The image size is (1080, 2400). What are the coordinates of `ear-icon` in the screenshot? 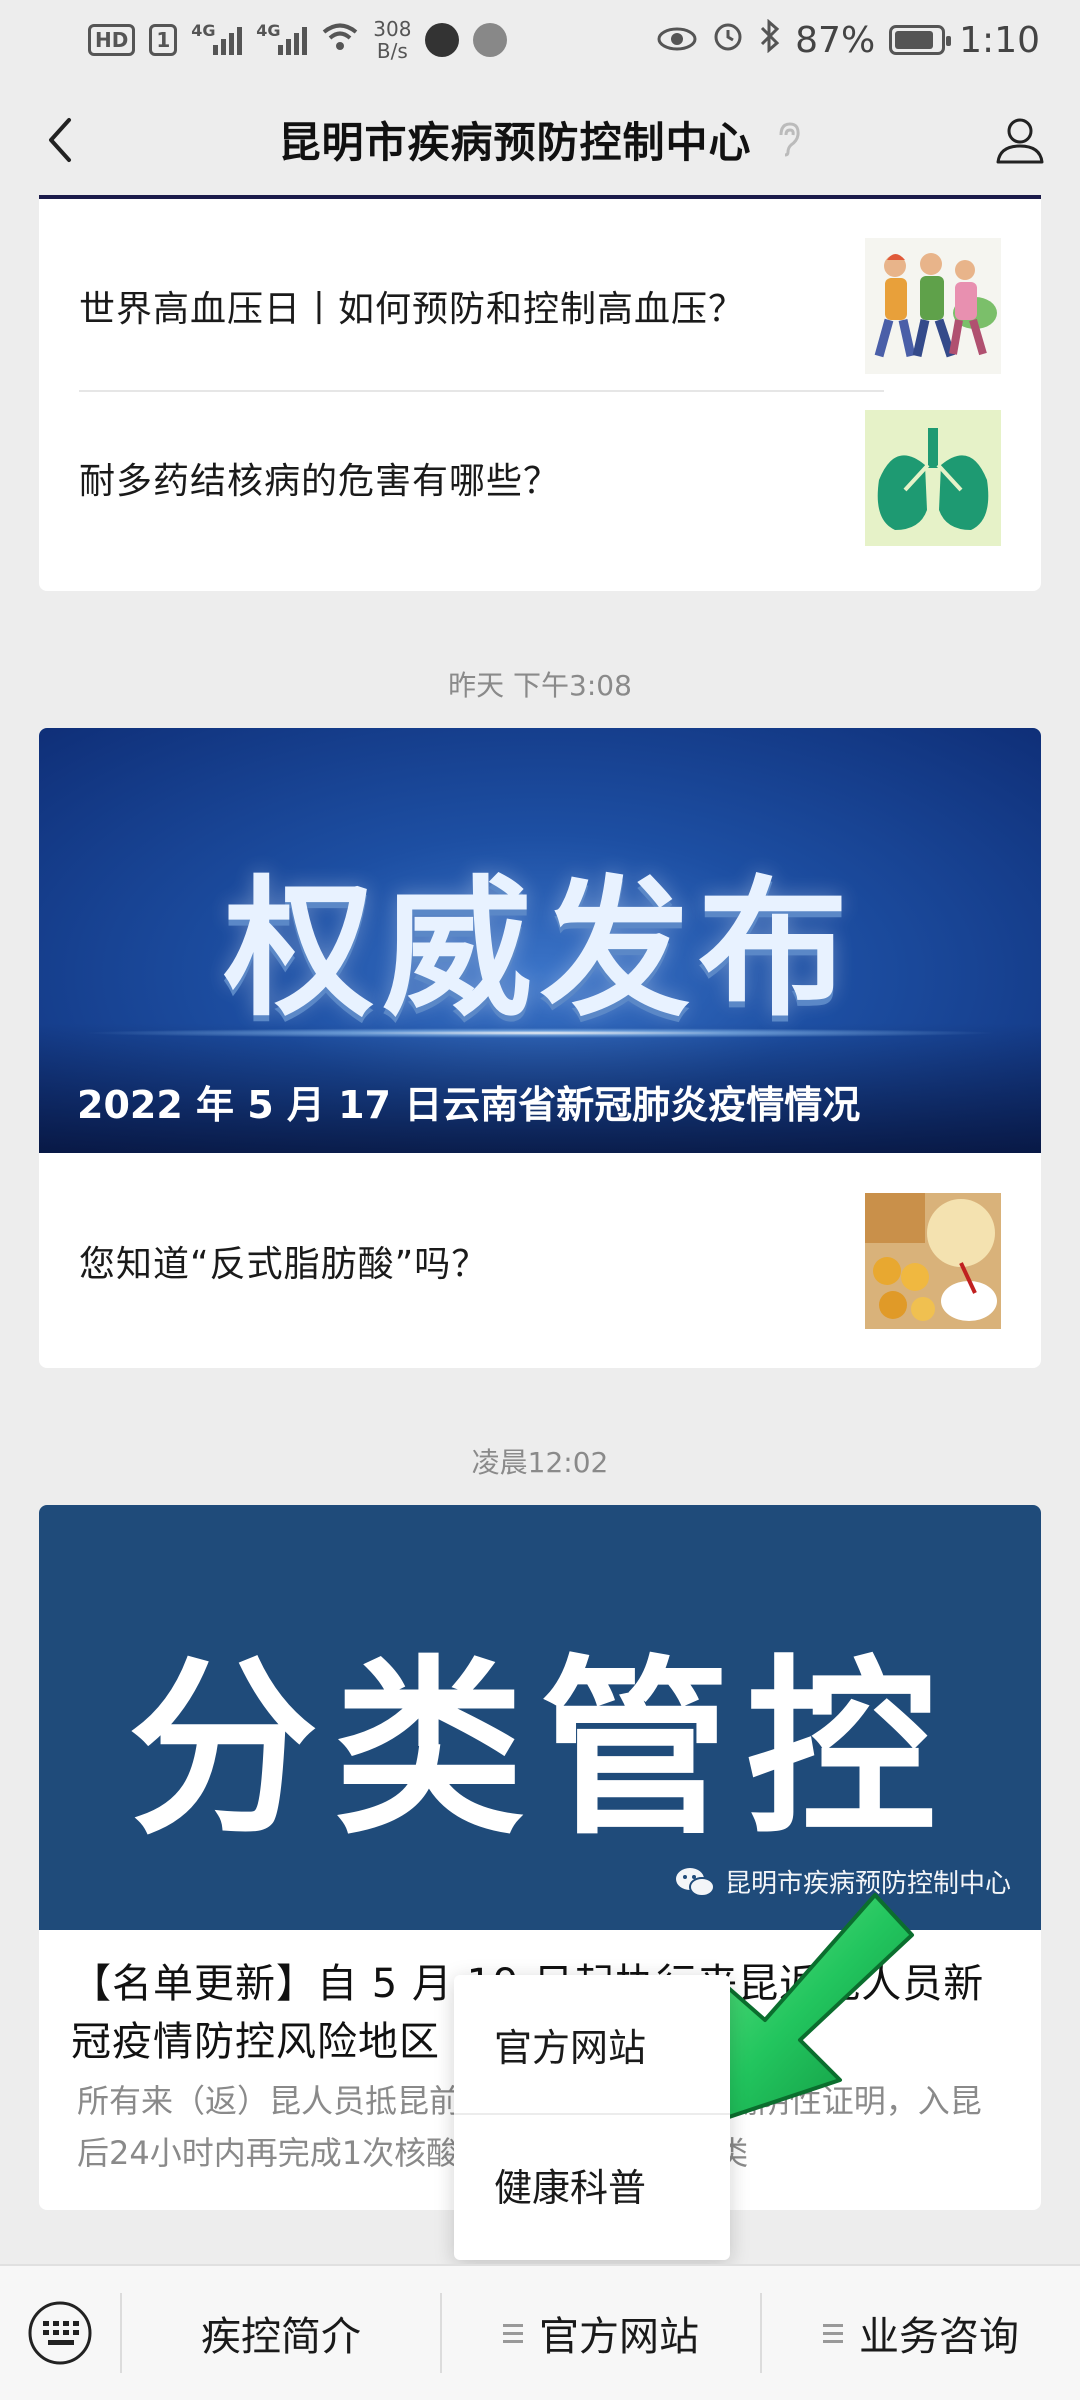 It's located at (789, 139).